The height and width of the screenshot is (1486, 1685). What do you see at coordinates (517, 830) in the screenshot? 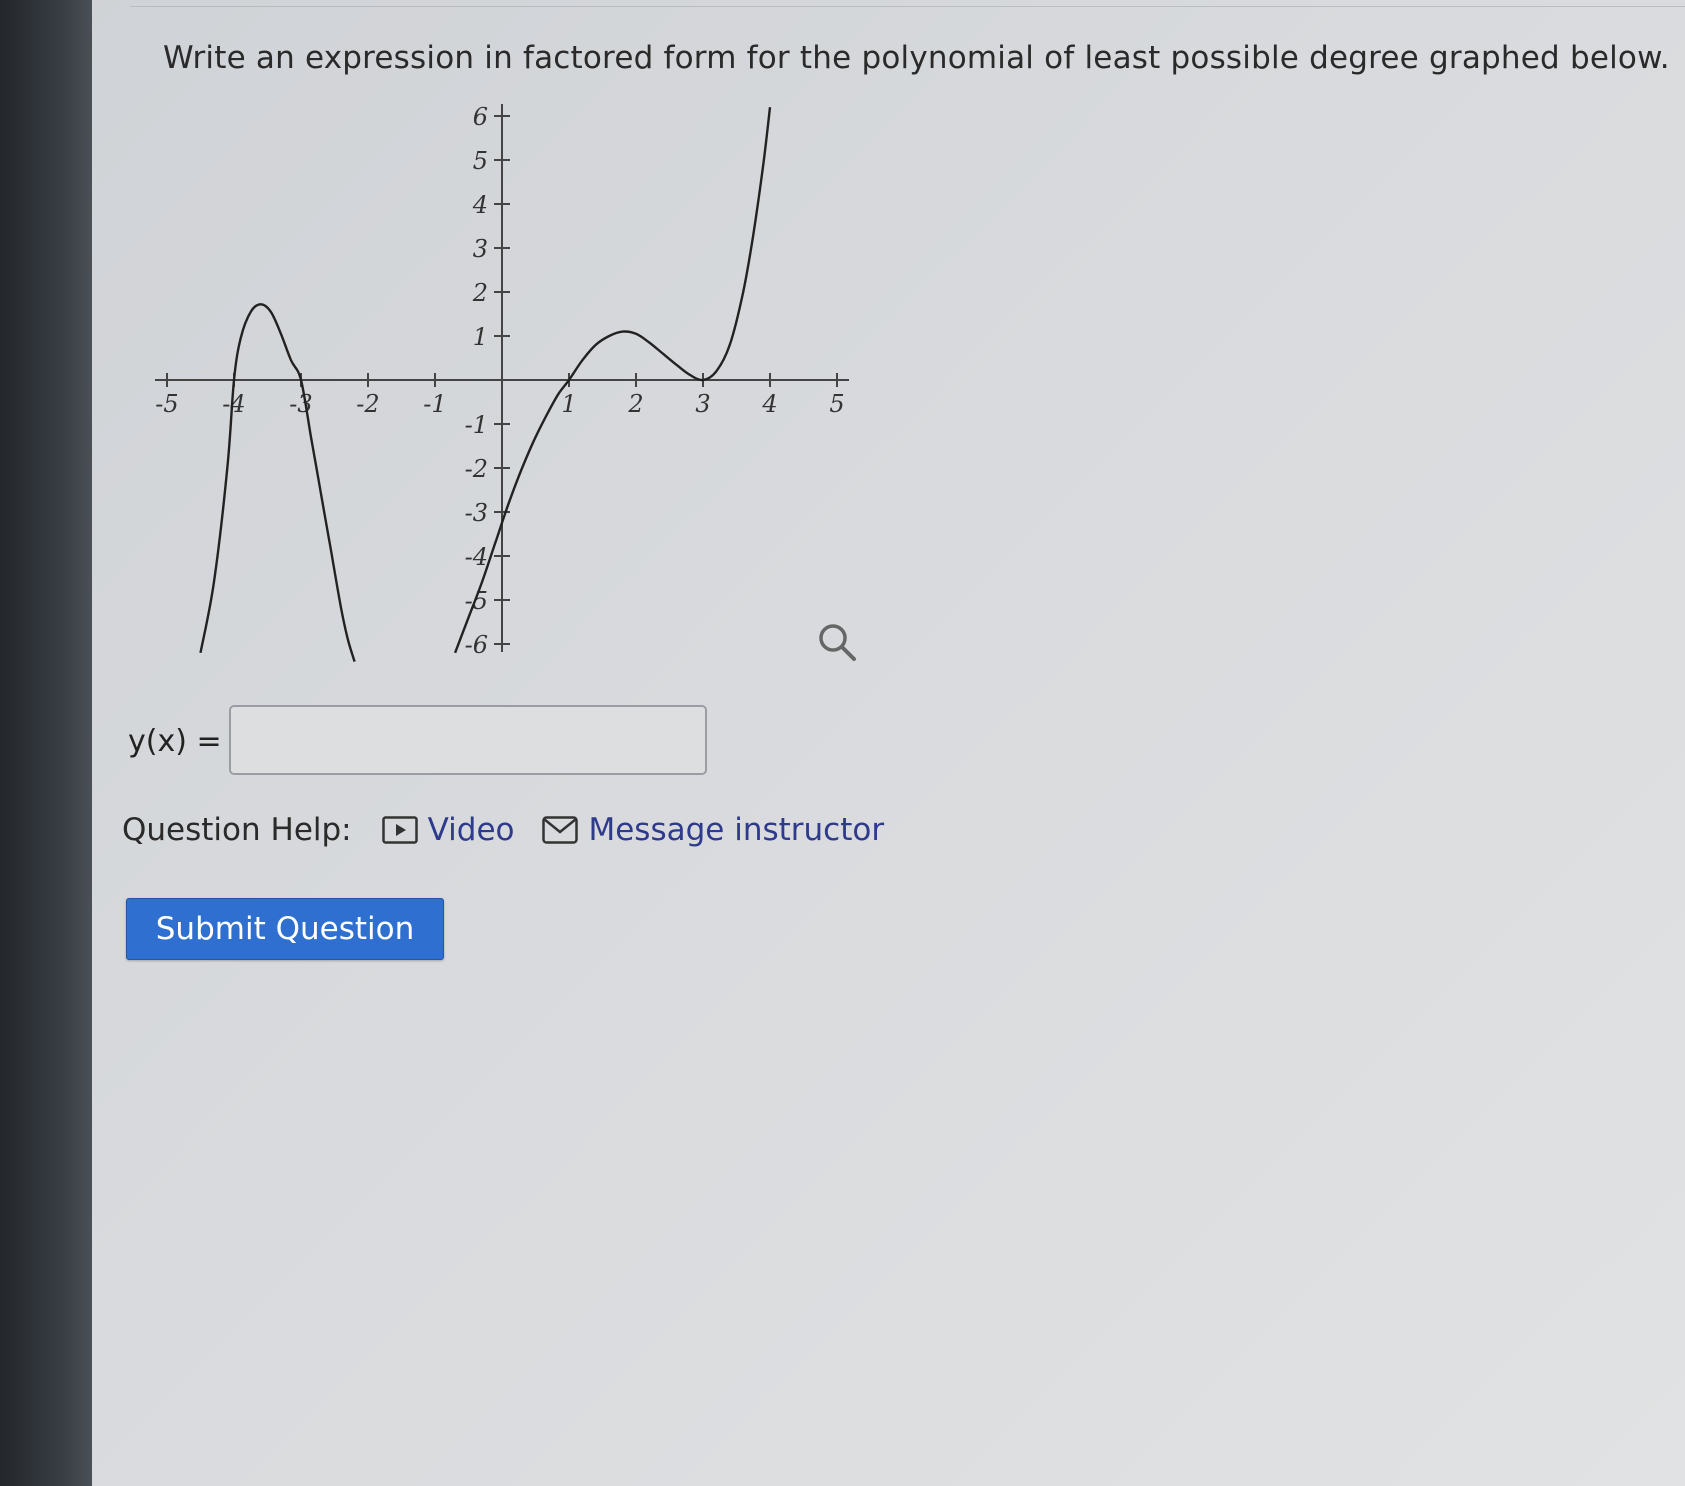
I see `question-help-row: Question Help: Video Message instructor` at bounding box center [517, 830].